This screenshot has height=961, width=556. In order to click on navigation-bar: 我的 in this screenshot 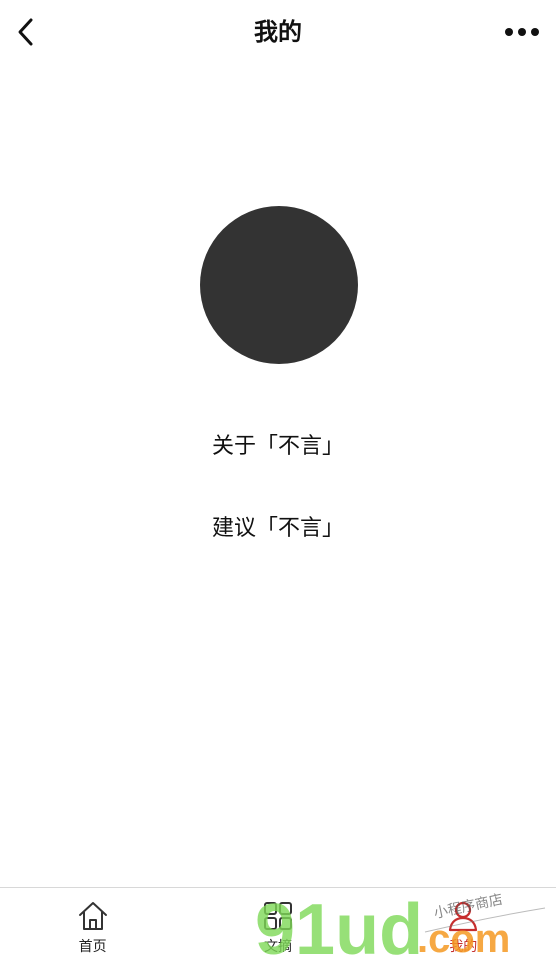, I will do `click(278, 33)`.